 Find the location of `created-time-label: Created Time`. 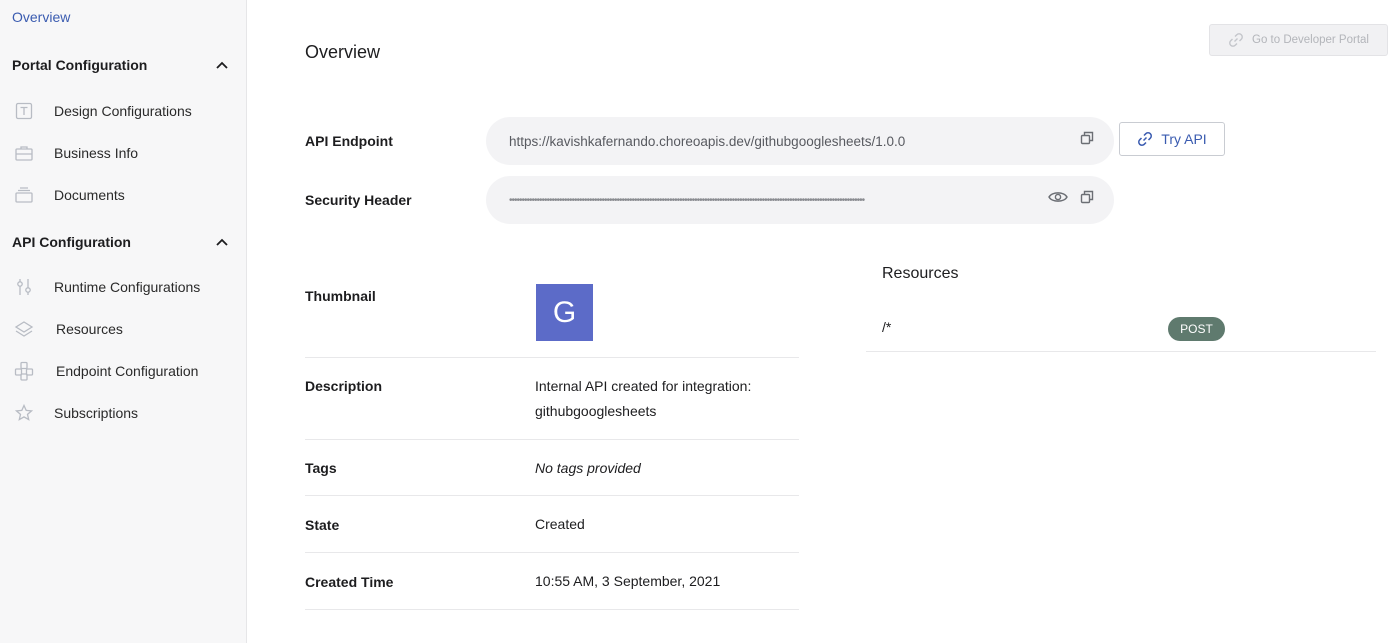

created-time-label: Created Time is located at coordinates (349, 582).